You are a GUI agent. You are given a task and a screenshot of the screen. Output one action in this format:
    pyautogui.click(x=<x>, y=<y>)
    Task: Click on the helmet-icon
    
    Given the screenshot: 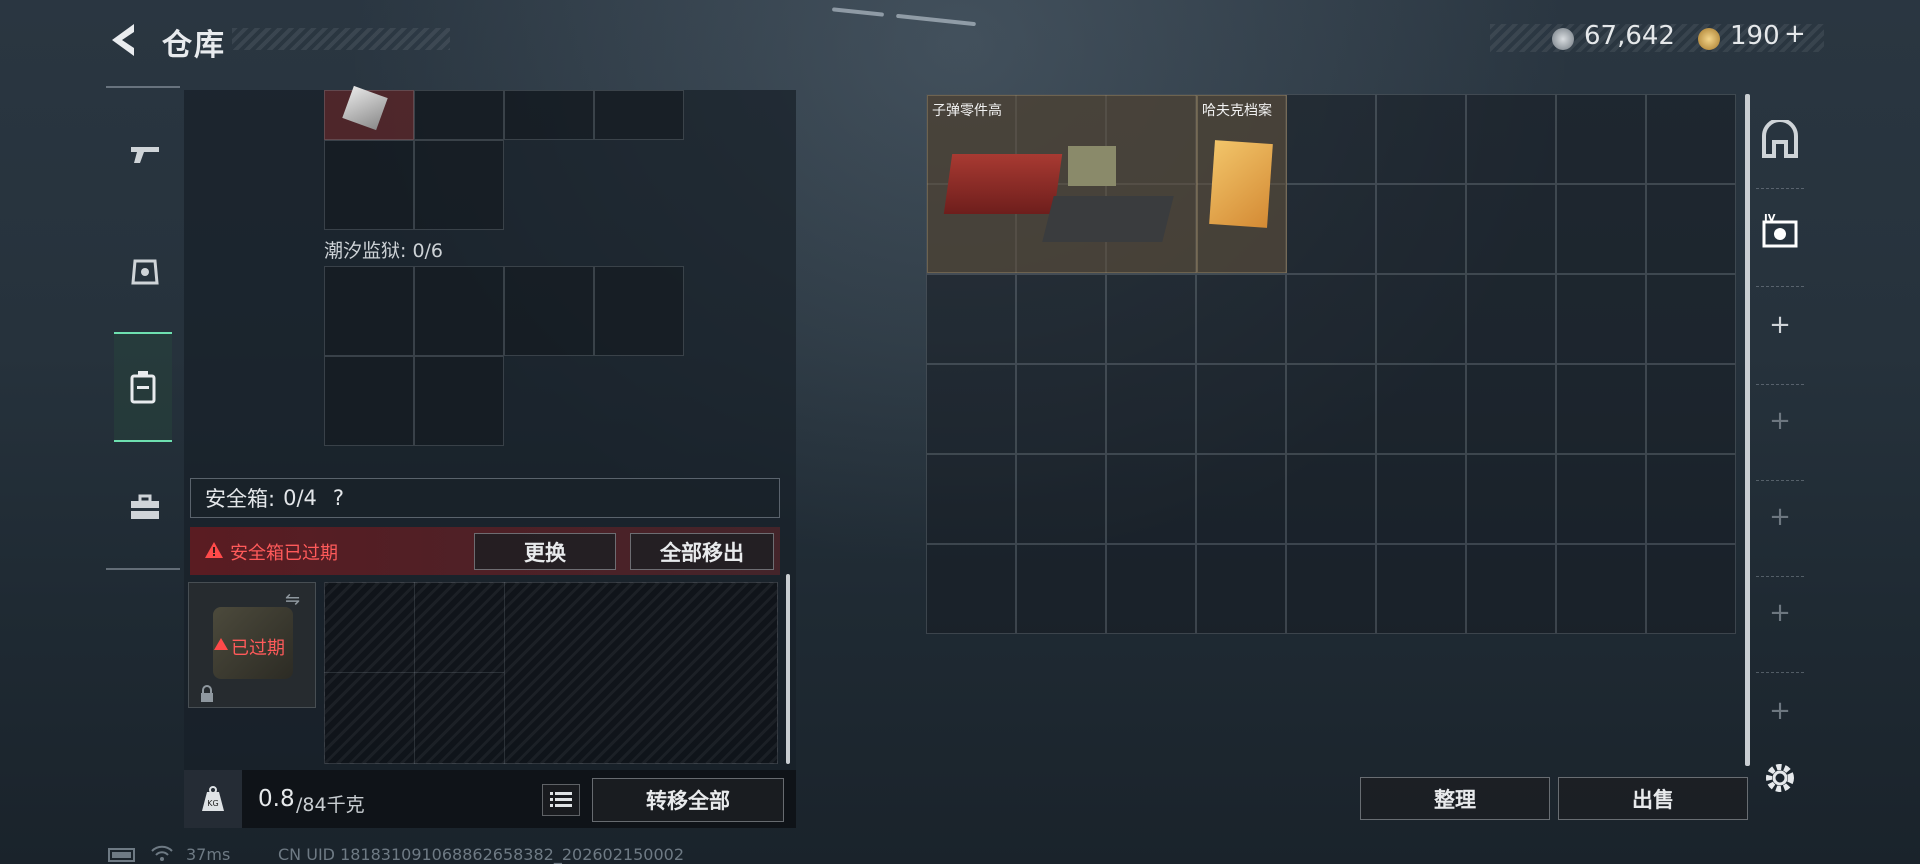 What is the action you would take?
    pyautogui.click(x=145, y=272)
    